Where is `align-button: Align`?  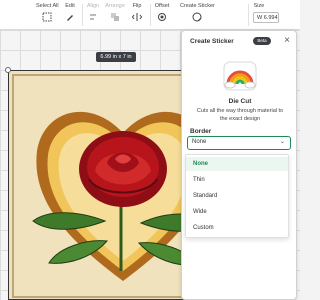
align-button: Align is located at coordinates (93, 12).